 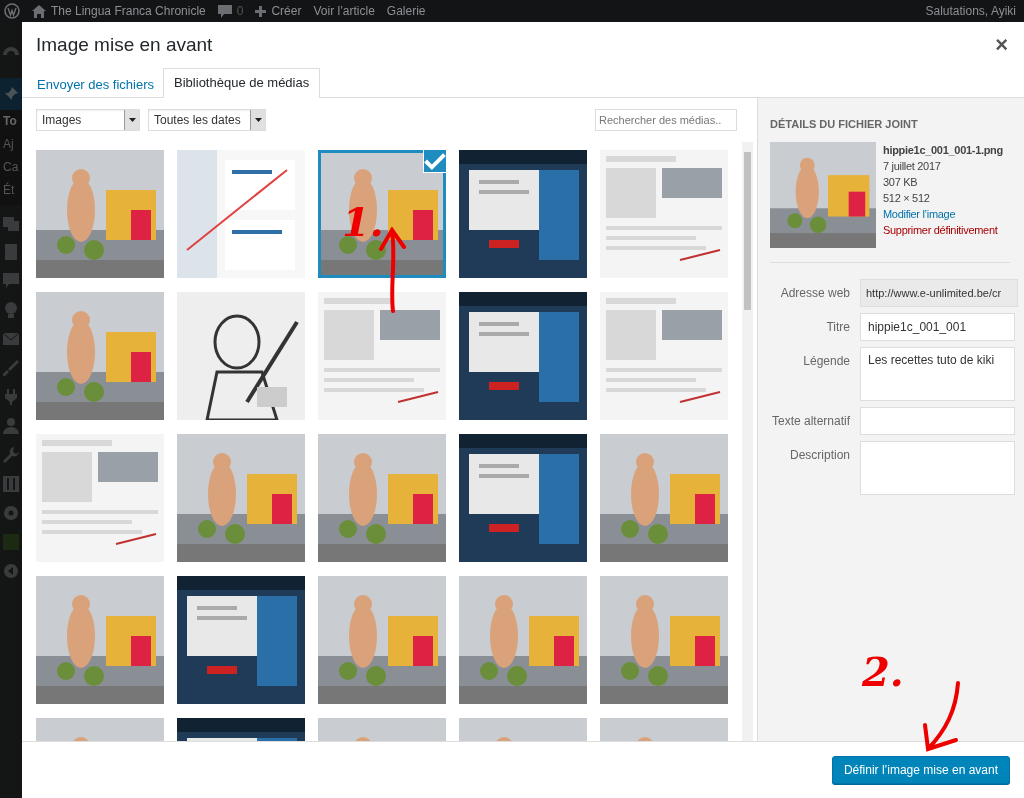 I want to click on media-icon, so click(x=11, y=223).